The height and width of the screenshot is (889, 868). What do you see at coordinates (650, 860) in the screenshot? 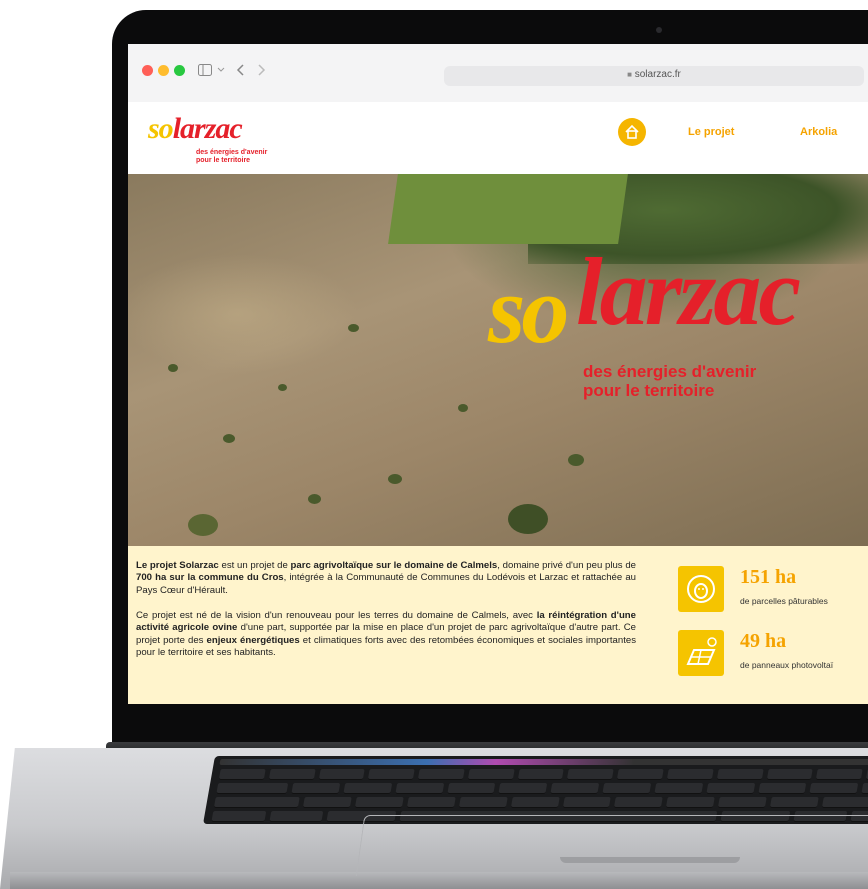
I see `laptop-lid-notch` at bounding box center [650, 860].